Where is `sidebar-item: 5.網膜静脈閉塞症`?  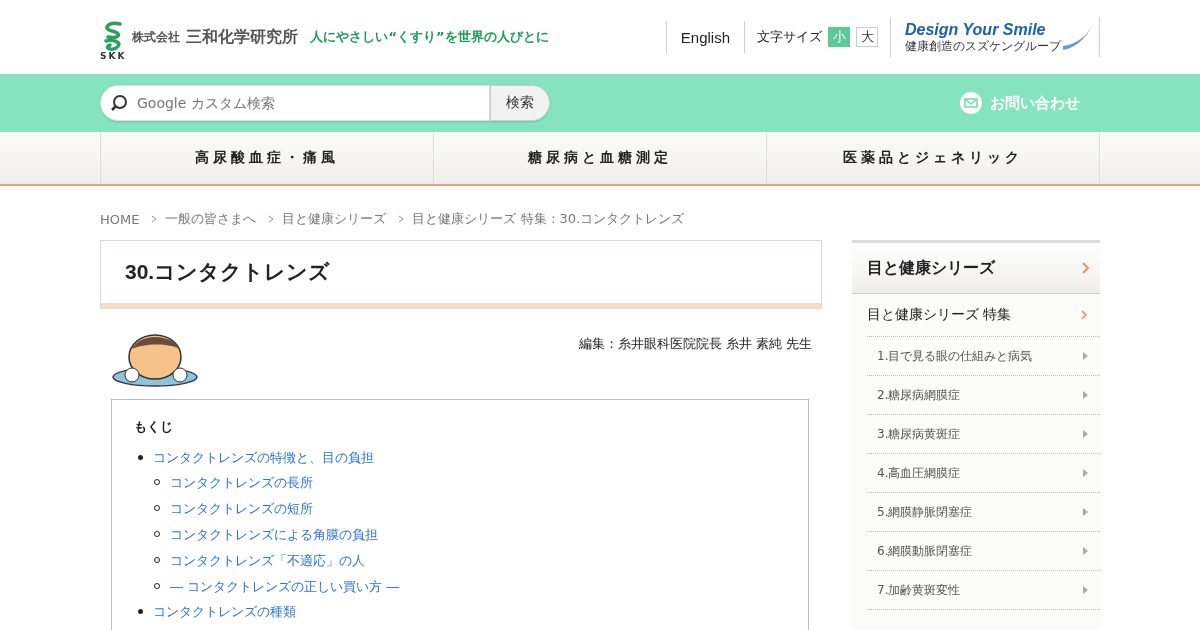 sidebar-item: 5.網膜静脈閉塞症 is located at coordinates (983, 512).